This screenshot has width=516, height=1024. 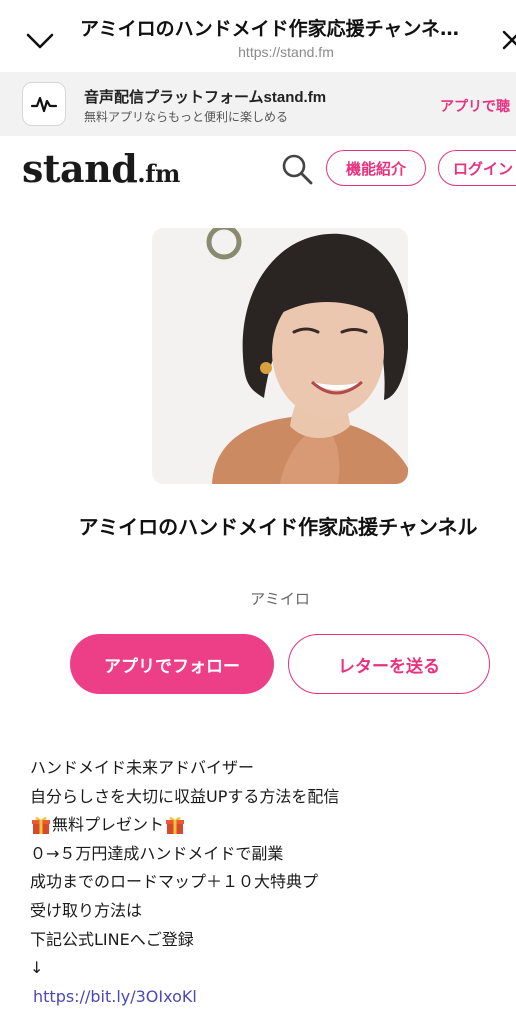 I want to click on stand-fm-logo: stand.fm, so click(x=101, y=168).